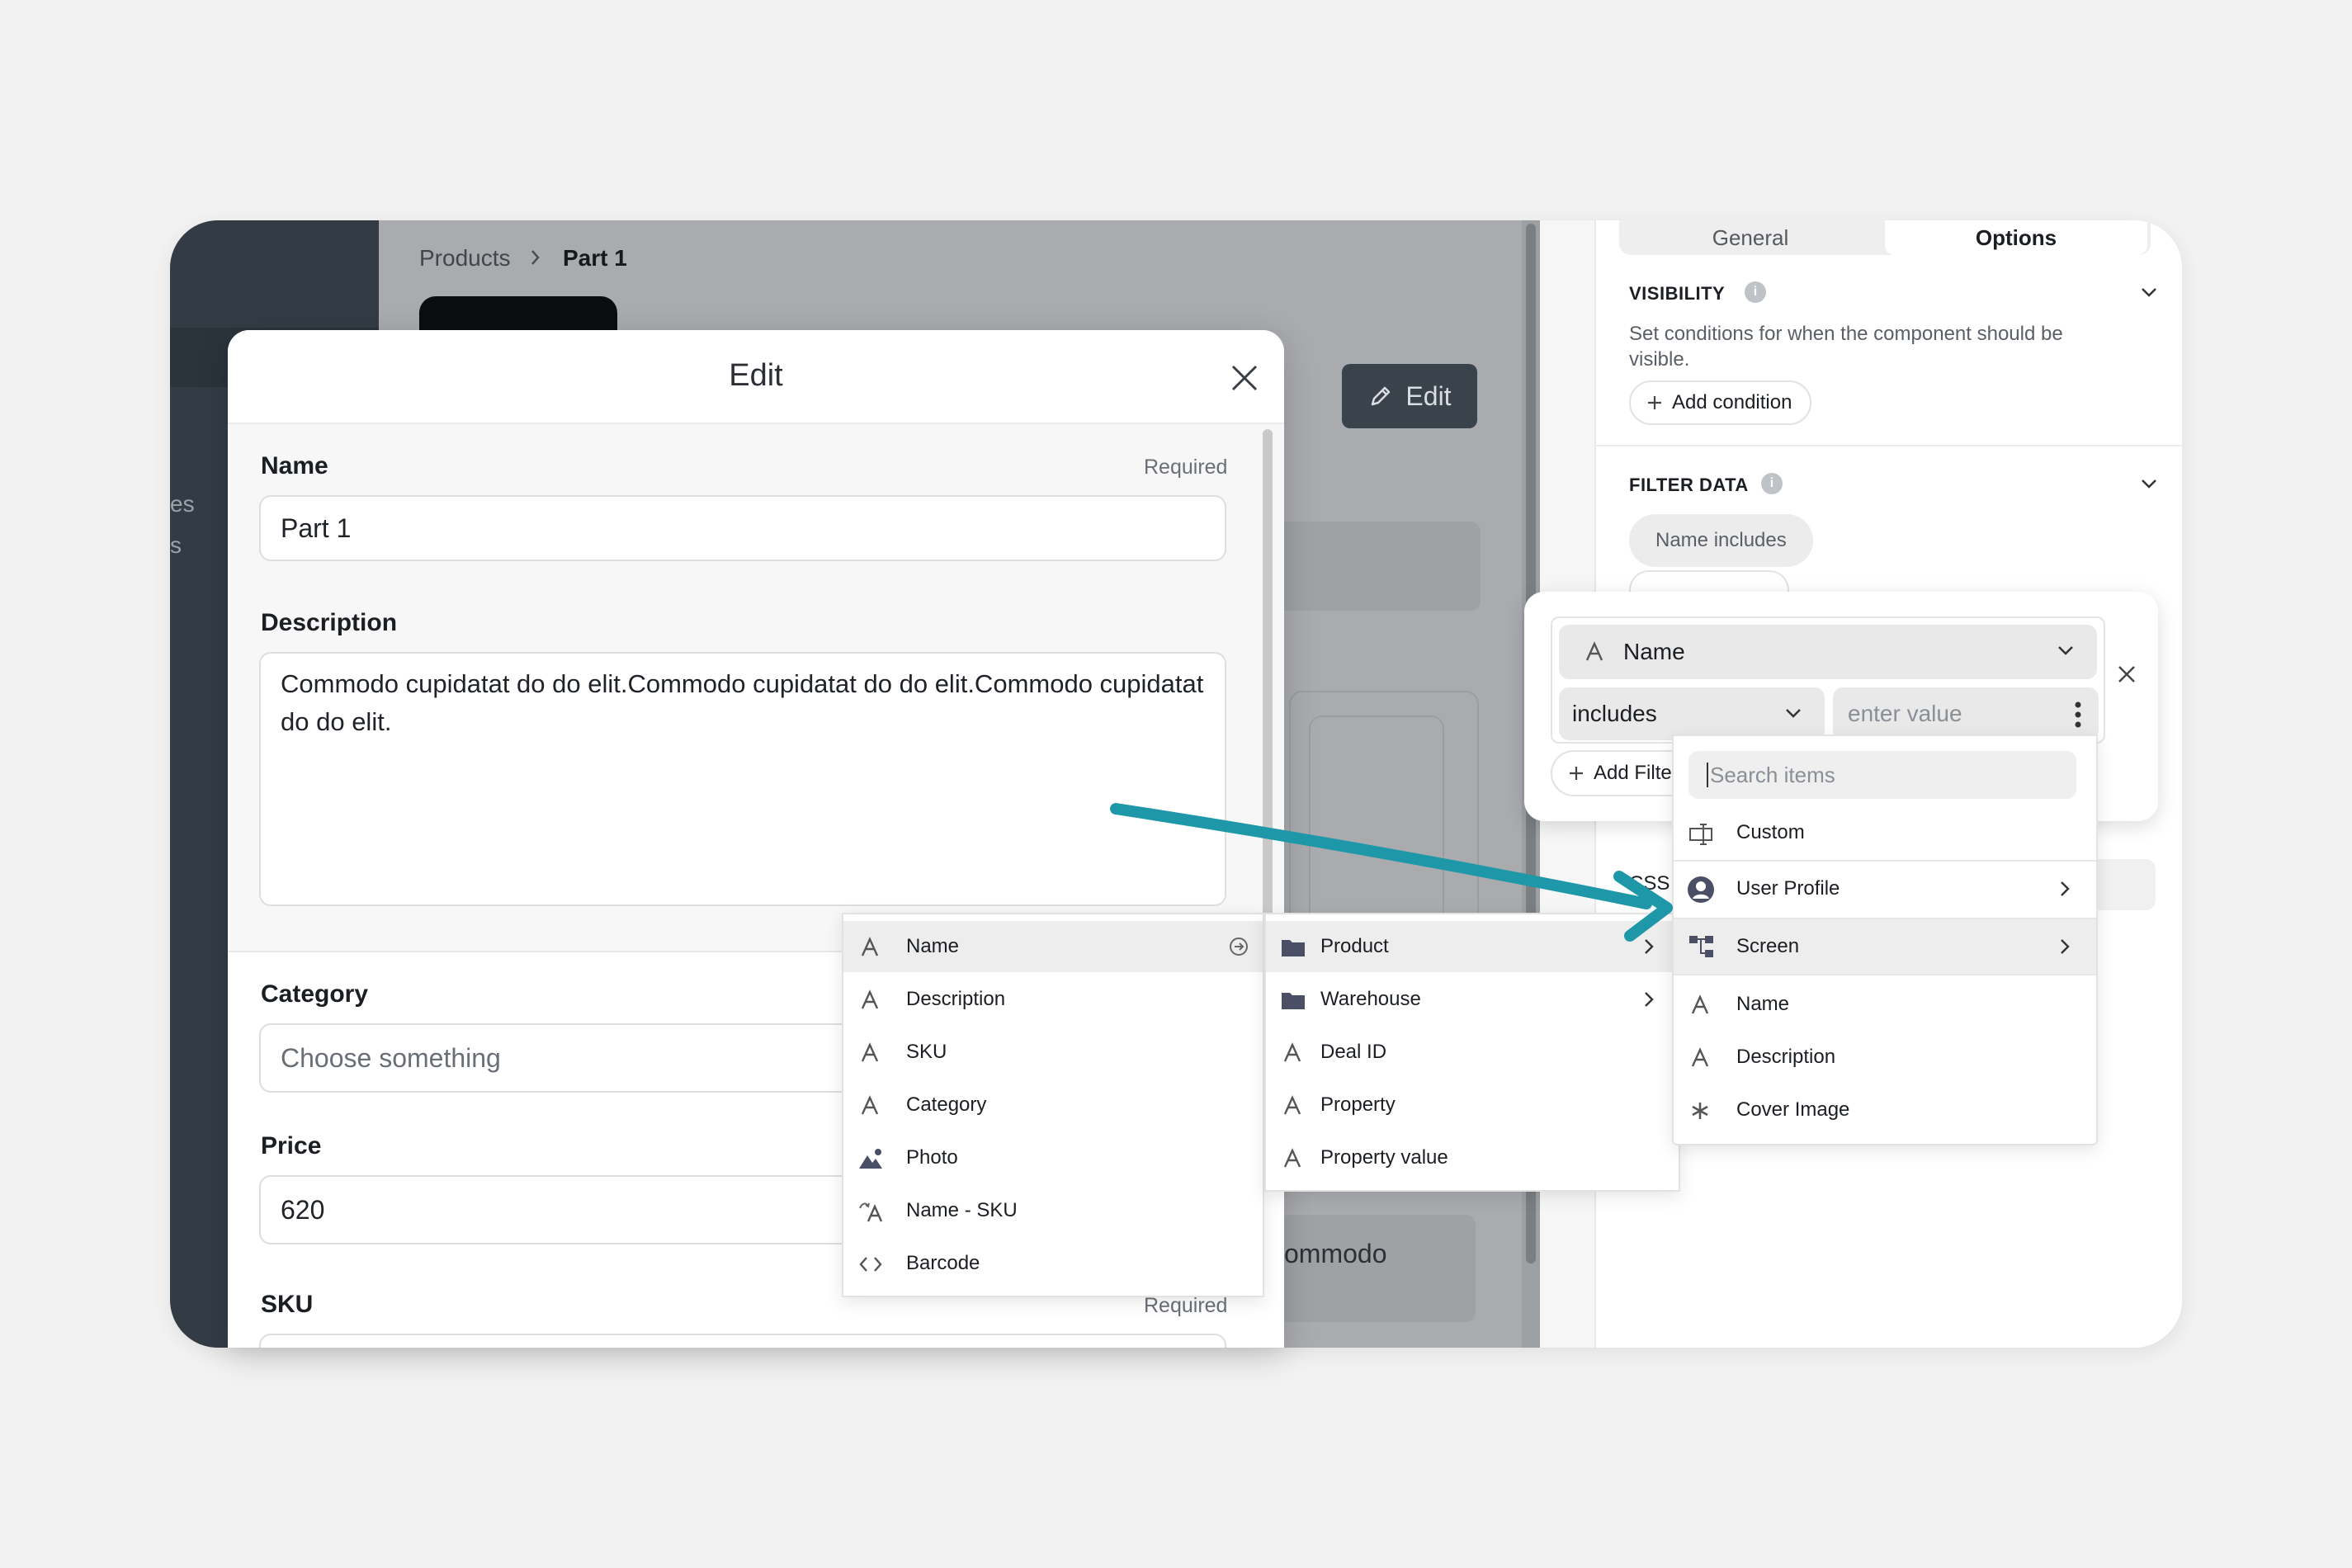 The width and height of the screenshot is (2352, 1568). I want to click on menu-item-category: Category, so click(1053, 1105).